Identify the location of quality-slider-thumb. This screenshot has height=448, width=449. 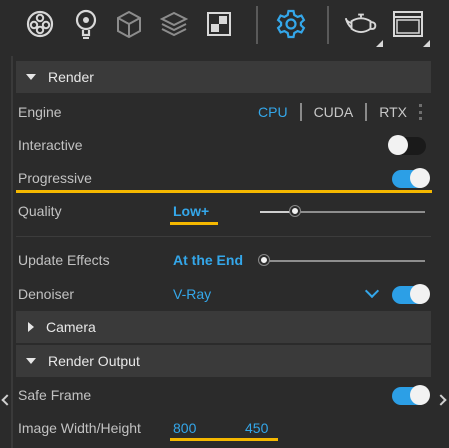
(295, 211).